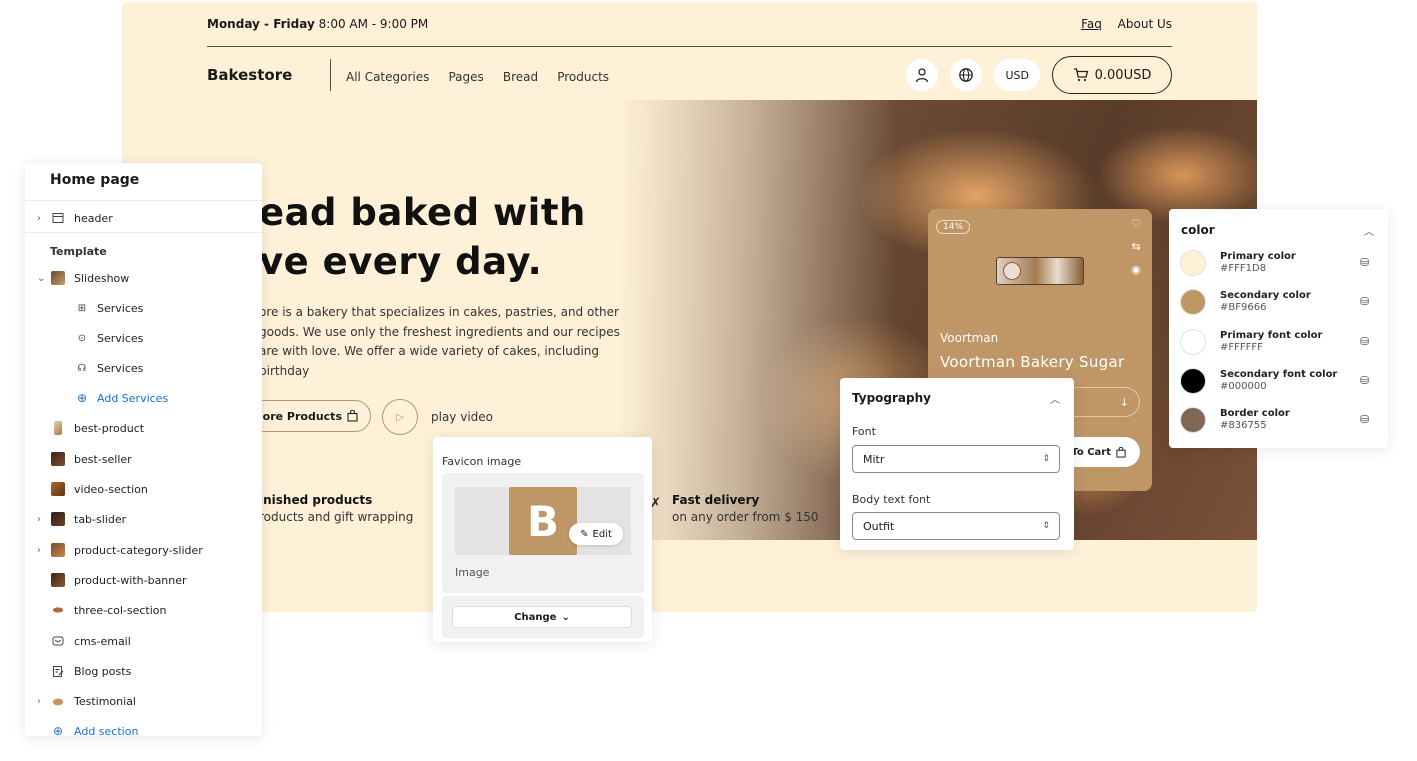 The width and height of the screenshot is (1417, 761). What do you see at coordinates (103, 459) in the screenshot?
I see `sidebar-item-label: best-seller` at bounding box center [103, 459].